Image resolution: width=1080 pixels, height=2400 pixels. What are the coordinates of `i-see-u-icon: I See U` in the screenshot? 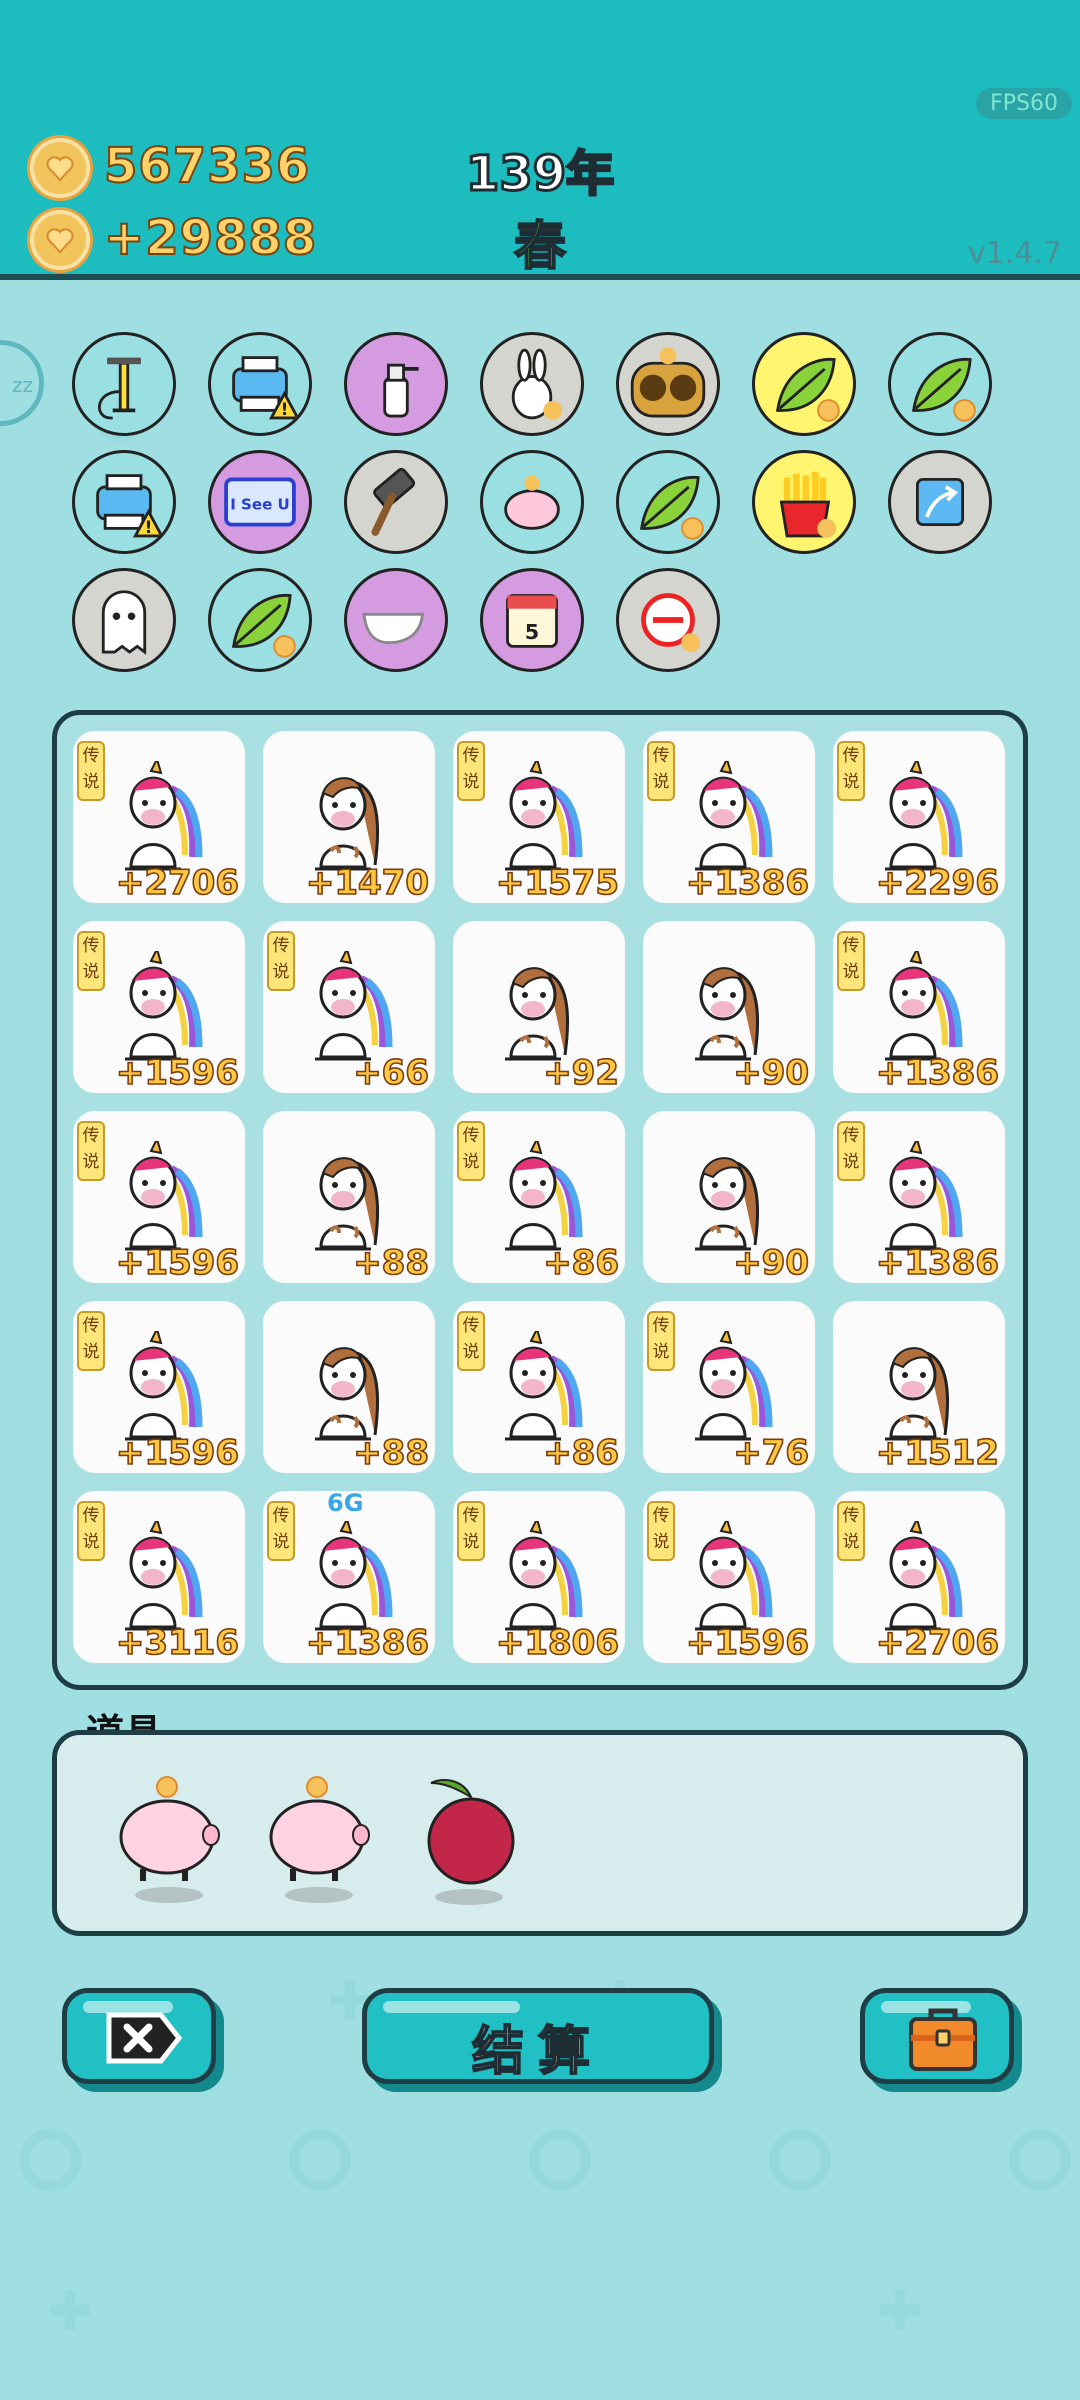 It's located at (260, 502).